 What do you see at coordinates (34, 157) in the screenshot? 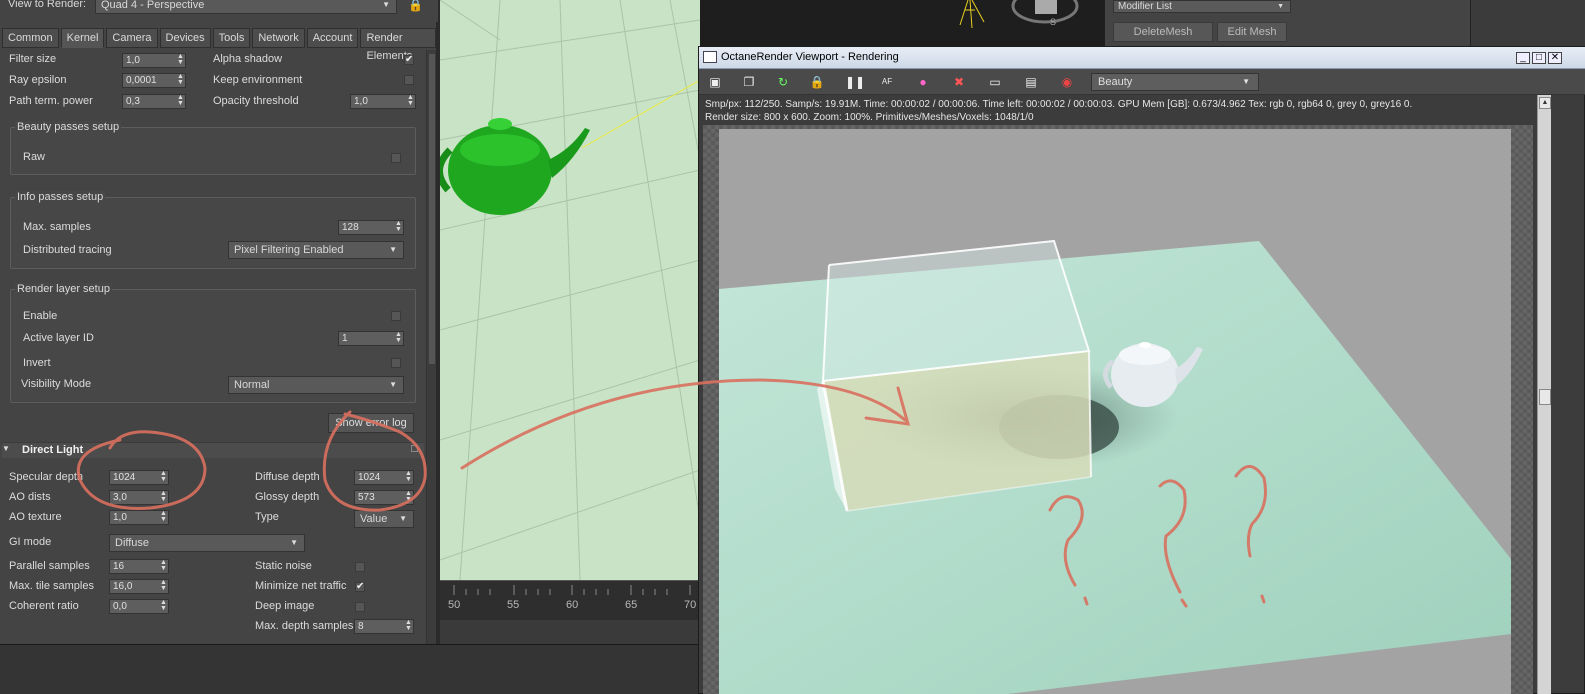
I see `raw-label: Raw` at bounding box center [34, 157].